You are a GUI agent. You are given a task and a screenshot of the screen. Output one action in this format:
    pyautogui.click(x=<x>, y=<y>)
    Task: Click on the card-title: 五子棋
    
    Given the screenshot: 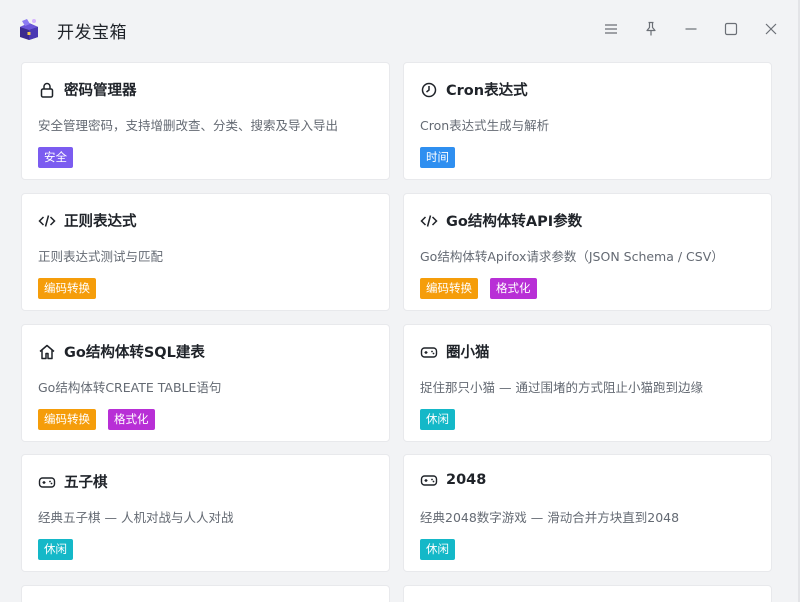 What is the action you would take?
    pyautogui.click(x=86, y=483)
    